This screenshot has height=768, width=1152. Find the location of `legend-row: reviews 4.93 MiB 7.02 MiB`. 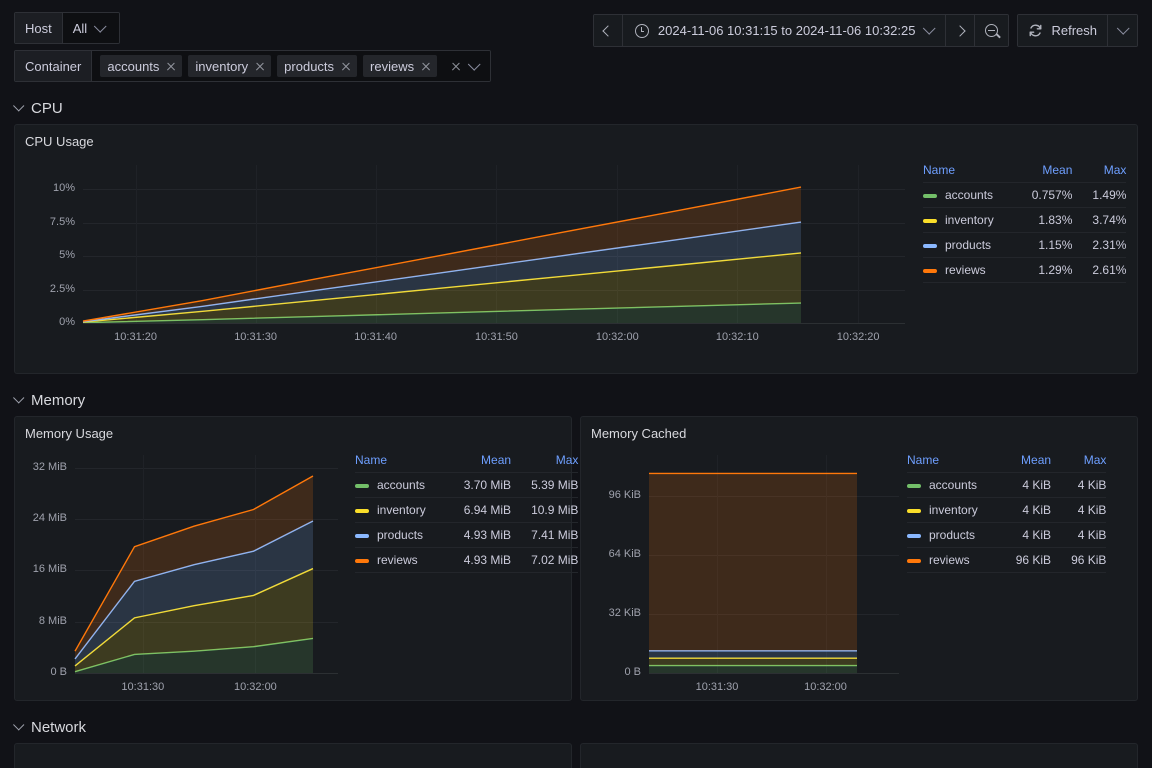

legend-row: reviews 4.93 MiB 7.02 MiB is located at coordinates (467, 560).